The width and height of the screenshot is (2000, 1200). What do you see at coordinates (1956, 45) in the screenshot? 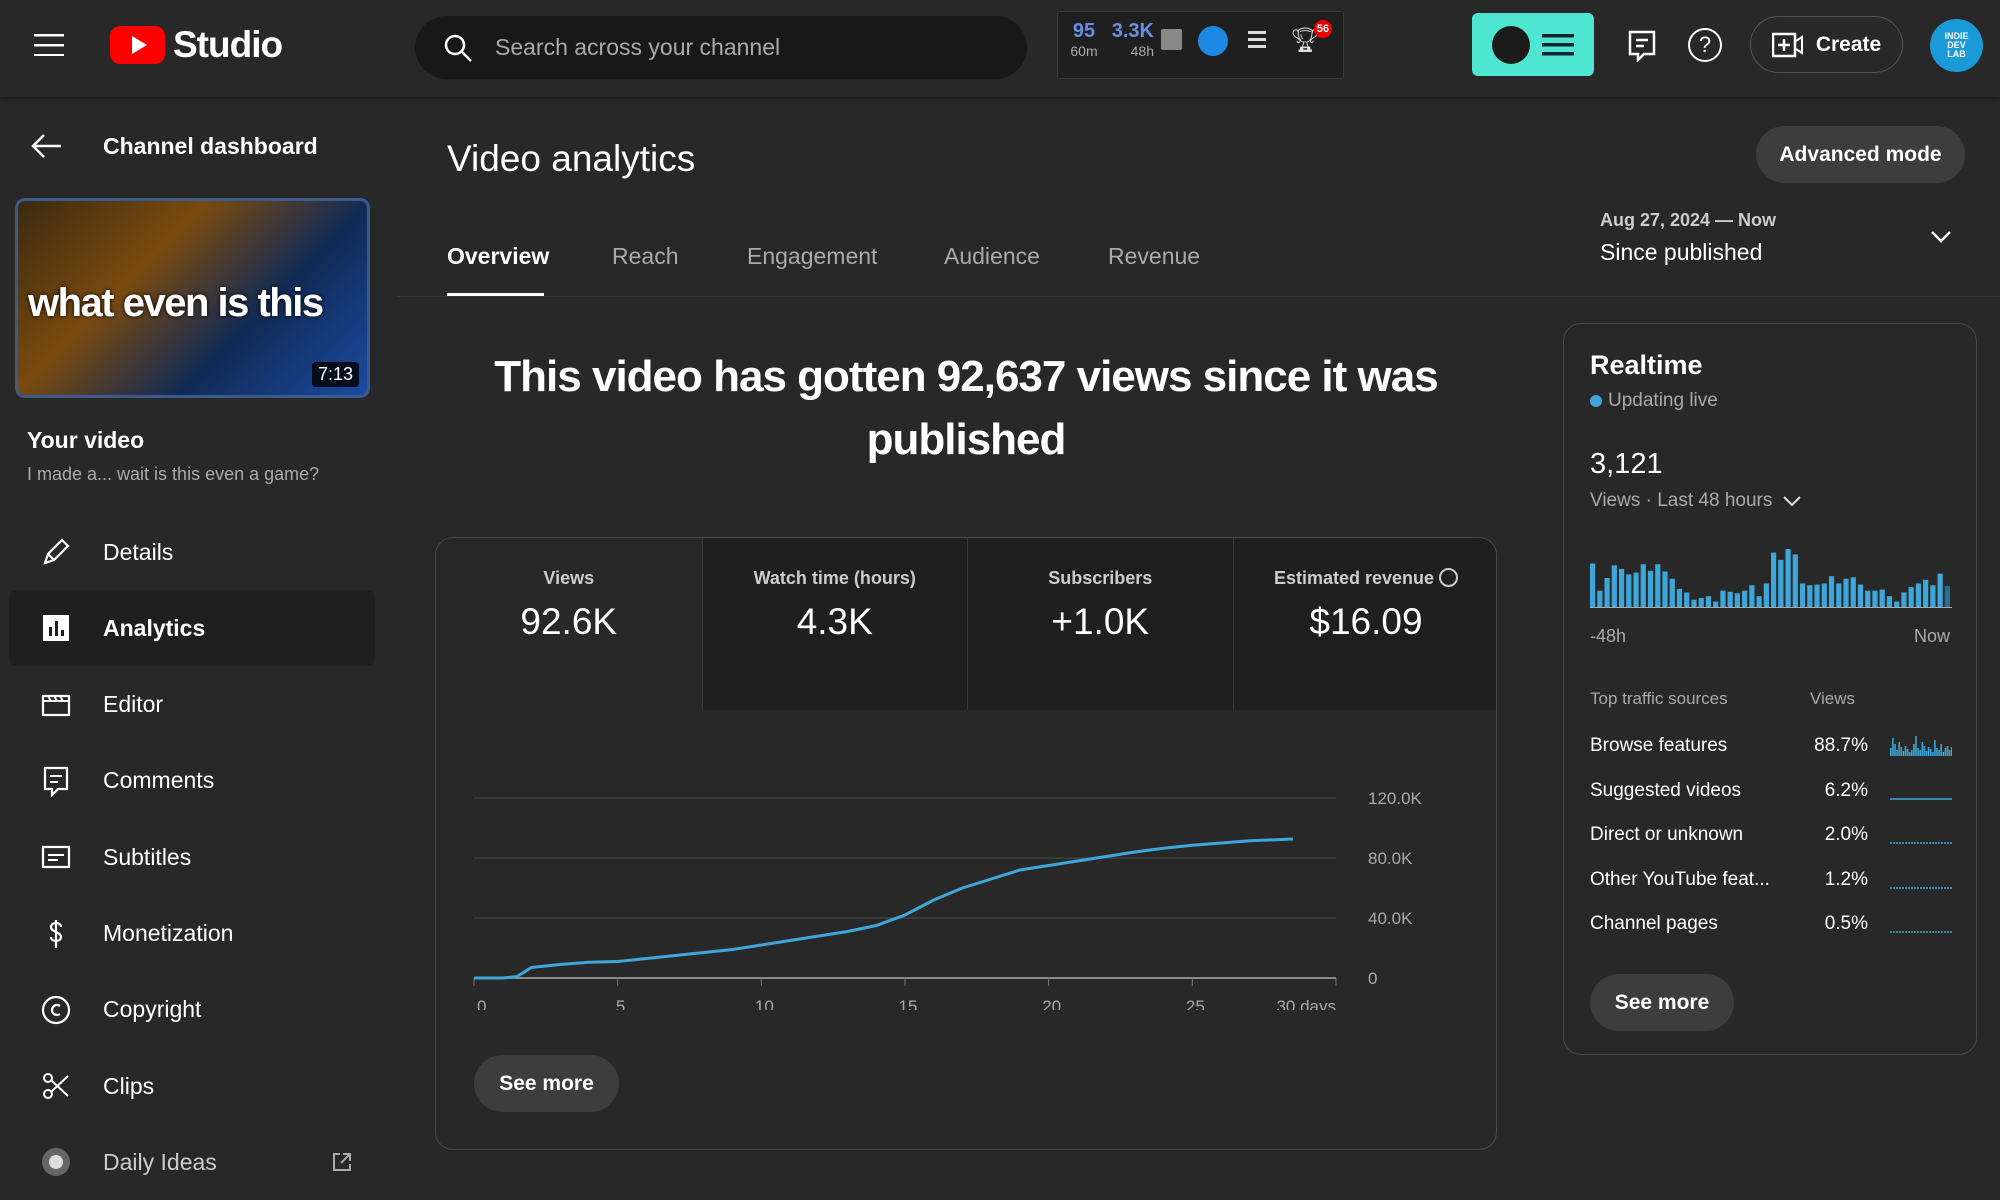
I see `avatar: INDIE DEV LAB` at bounding box center [1956, 45].